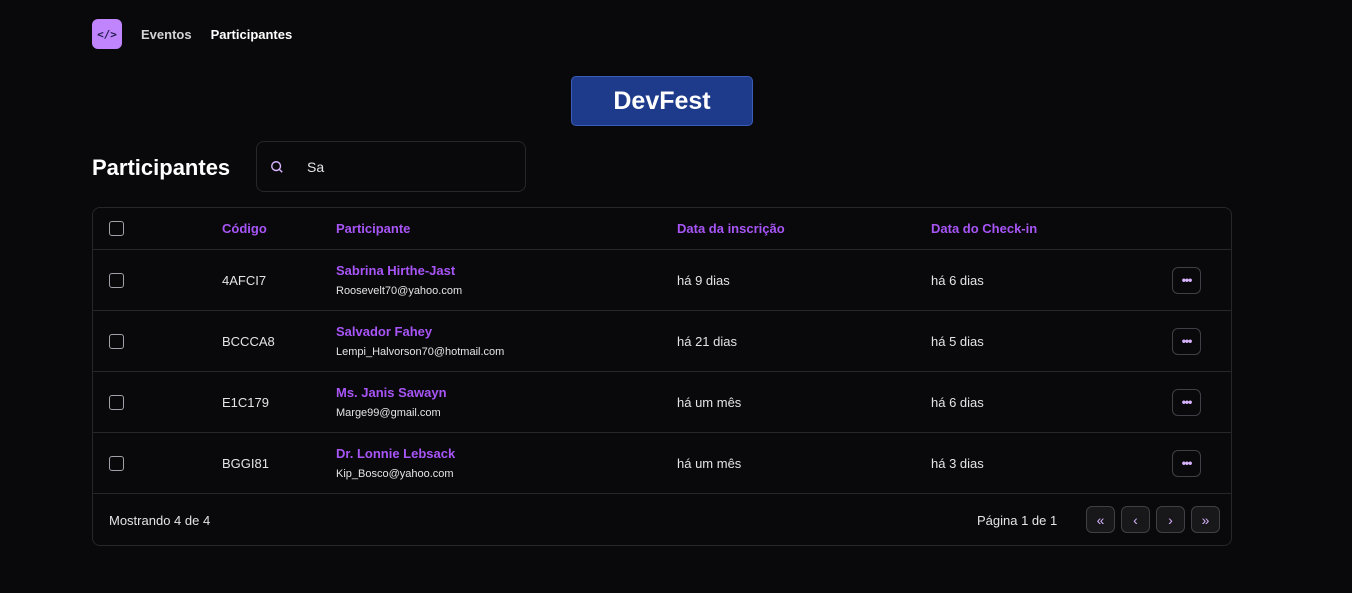 The height and width of the screenshot is (593, 1352). Describe the element at coordinates (1170, 519) in the screenshot. I see `next-page-button: ›` at that location.